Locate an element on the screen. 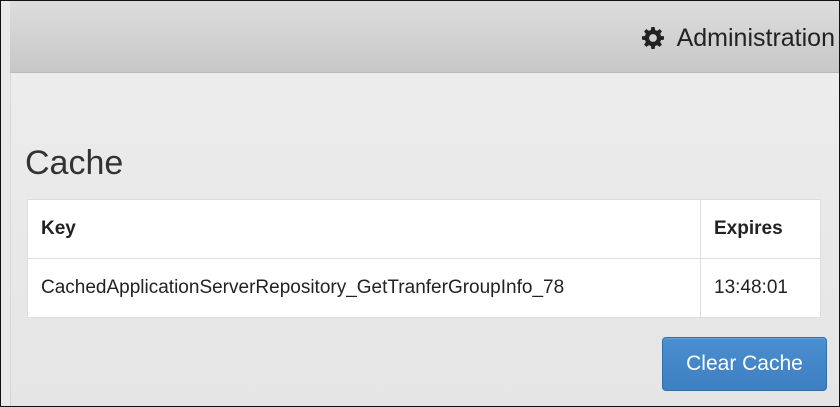 The image size is (840, 407). administration-label: Administration is located at coordinates (755, 38).